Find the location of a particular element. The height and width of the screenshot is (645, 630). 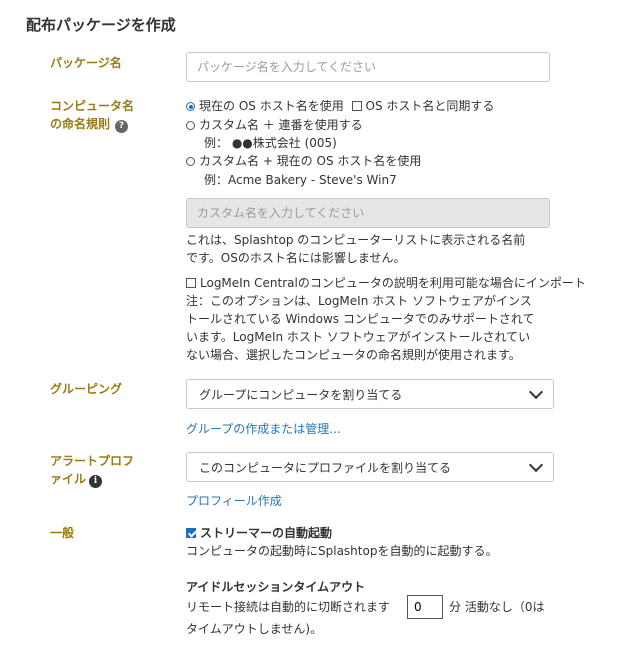

idle-timeout-line2: タイムアウトしません)。 is located at coordinates (254, 629).